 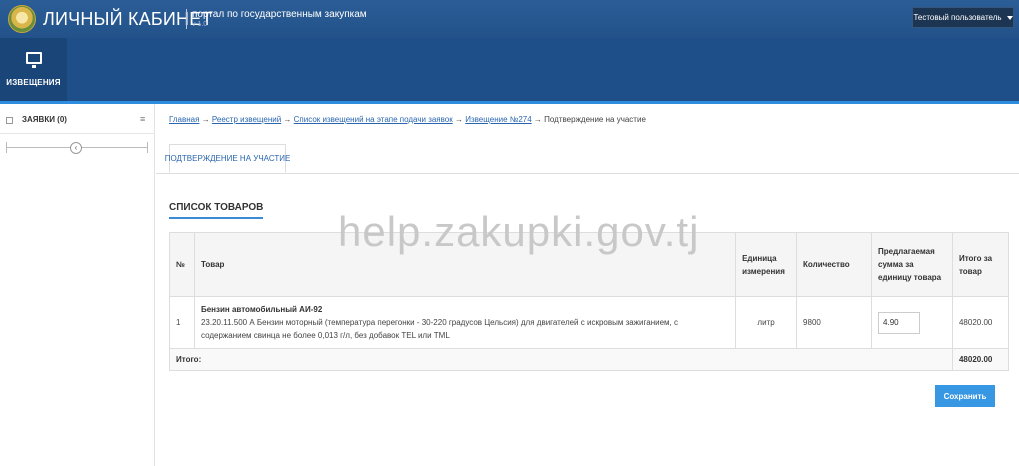 What do you see at coordinates (44, 119) in the screenshot?
I see `sidebar-title: ЗАЯВКИ (0)` at bounding box center [44, 119].